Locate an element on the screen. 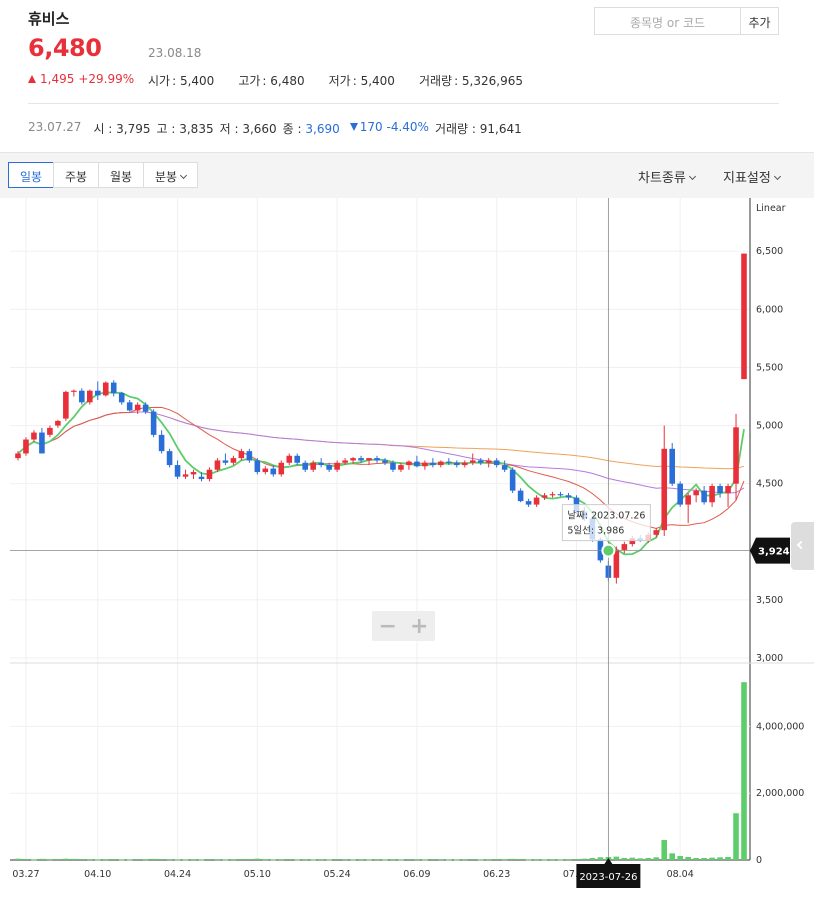  prev-high: 고 : 3,835 is located at coordinates (185, 129).